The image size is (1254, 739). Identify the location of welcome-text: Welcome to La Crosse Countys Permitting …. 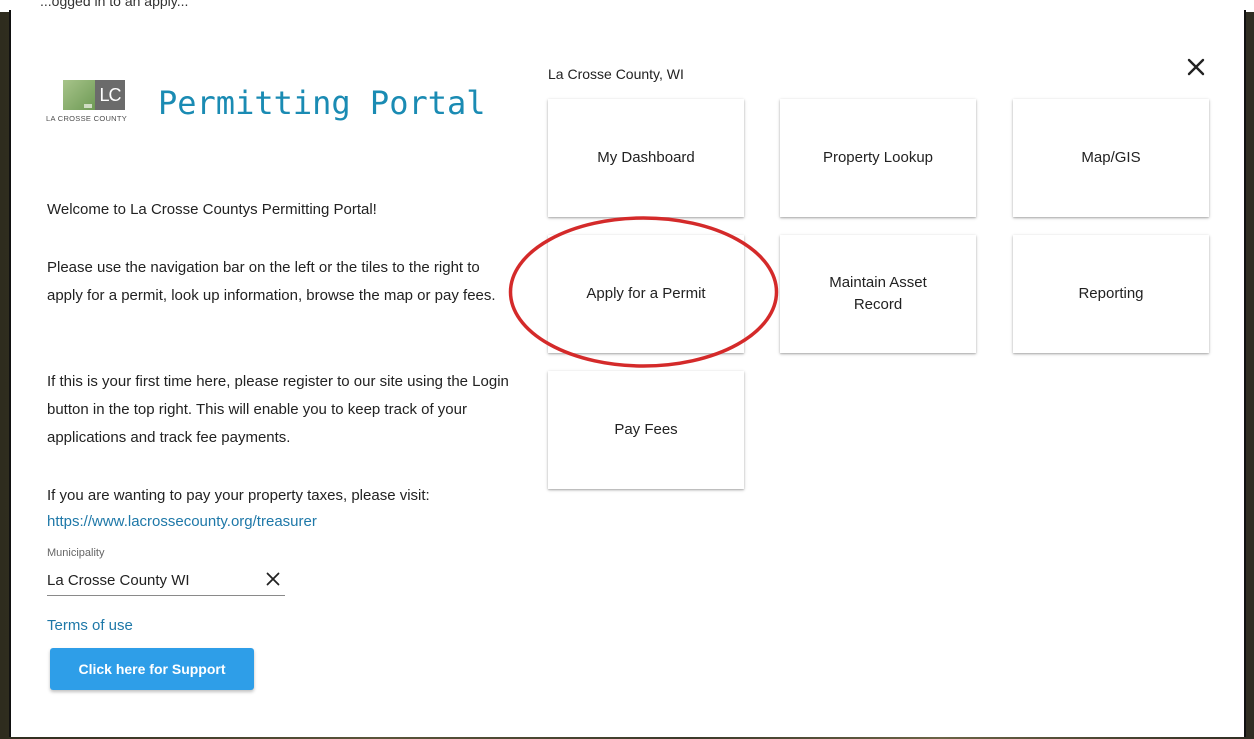
(212, 209).